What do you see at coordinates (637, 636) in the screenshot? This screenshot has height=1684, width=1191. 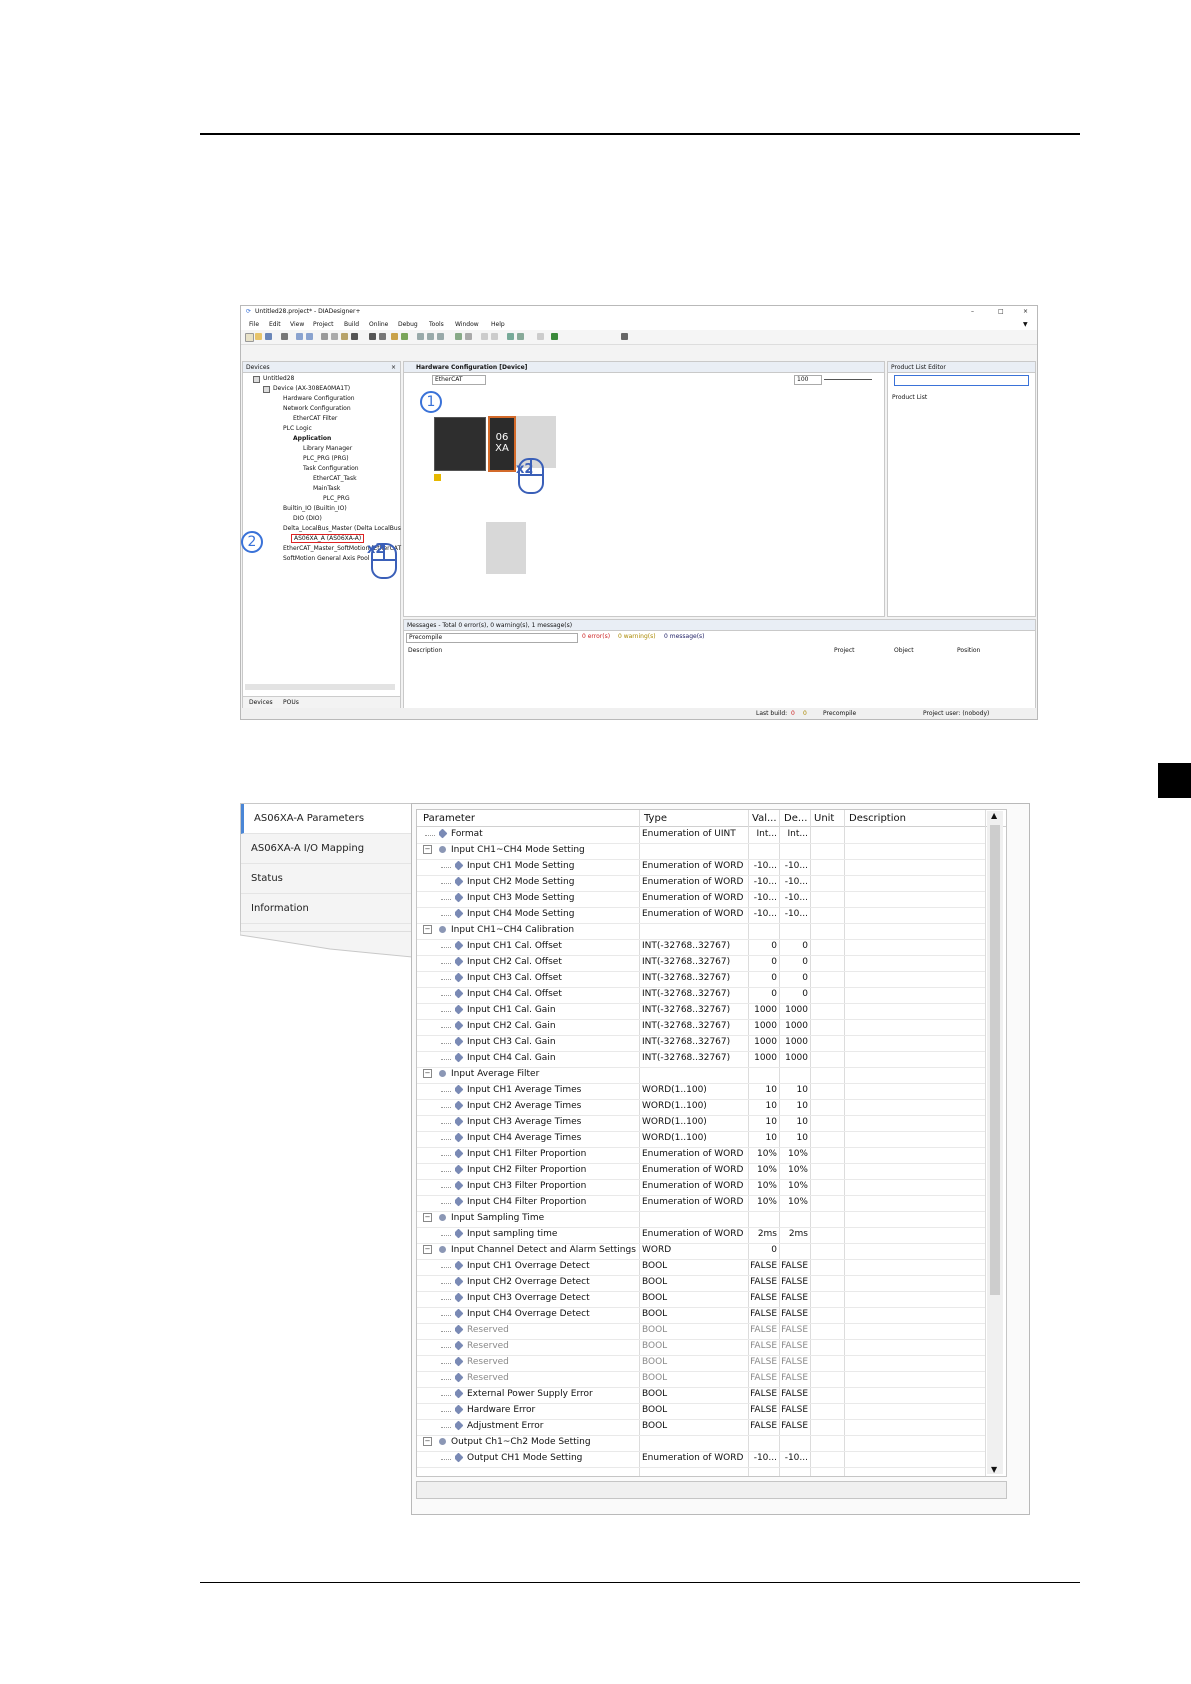 I see `warnings-toggle: 0 warning(s)` at bounding box center [637, 636].